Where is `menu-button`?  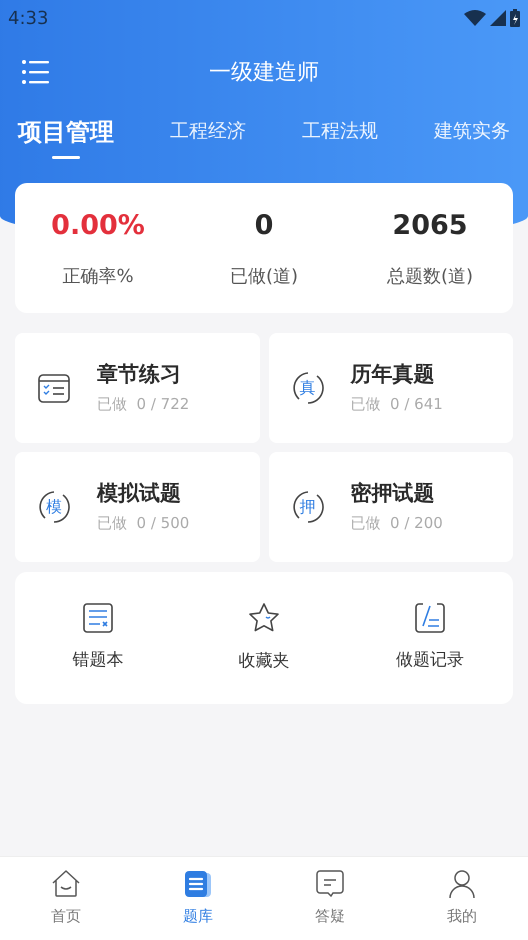
menu-button is located at coordinates (36, 72).